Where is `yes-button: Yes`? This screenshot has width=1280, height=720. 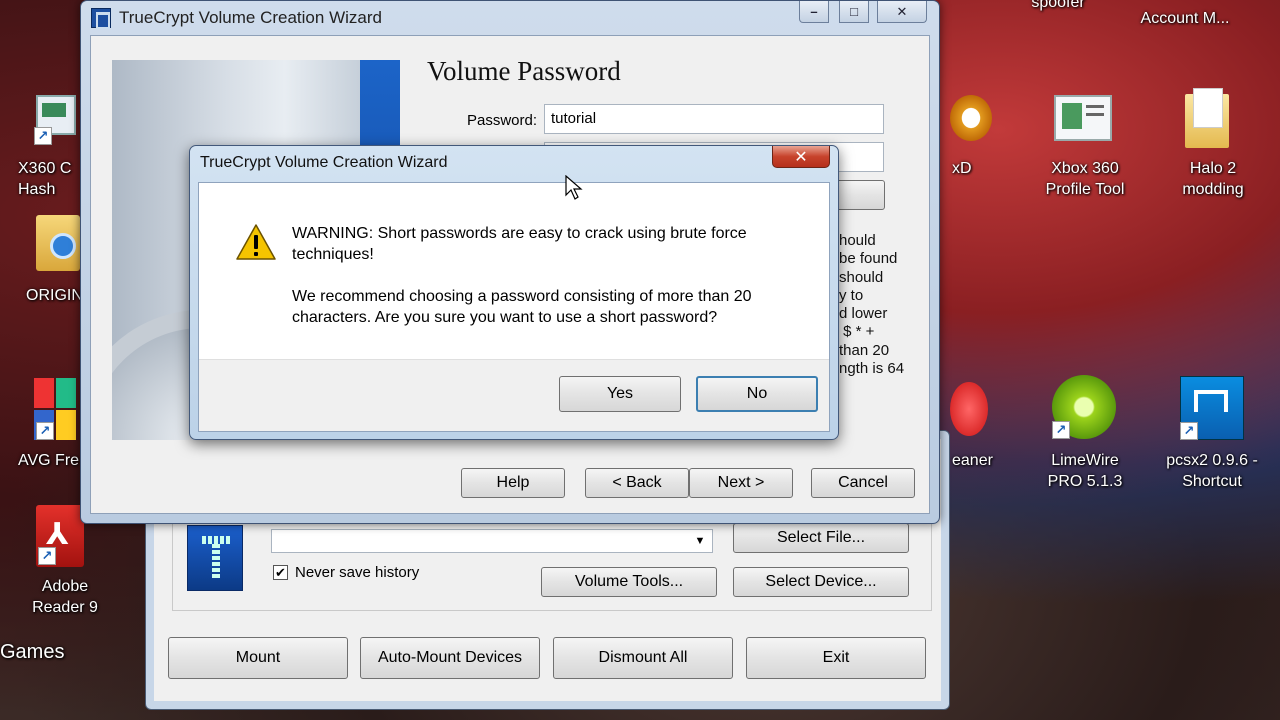
yes-button: Yes is located at coordinates (620, 394).